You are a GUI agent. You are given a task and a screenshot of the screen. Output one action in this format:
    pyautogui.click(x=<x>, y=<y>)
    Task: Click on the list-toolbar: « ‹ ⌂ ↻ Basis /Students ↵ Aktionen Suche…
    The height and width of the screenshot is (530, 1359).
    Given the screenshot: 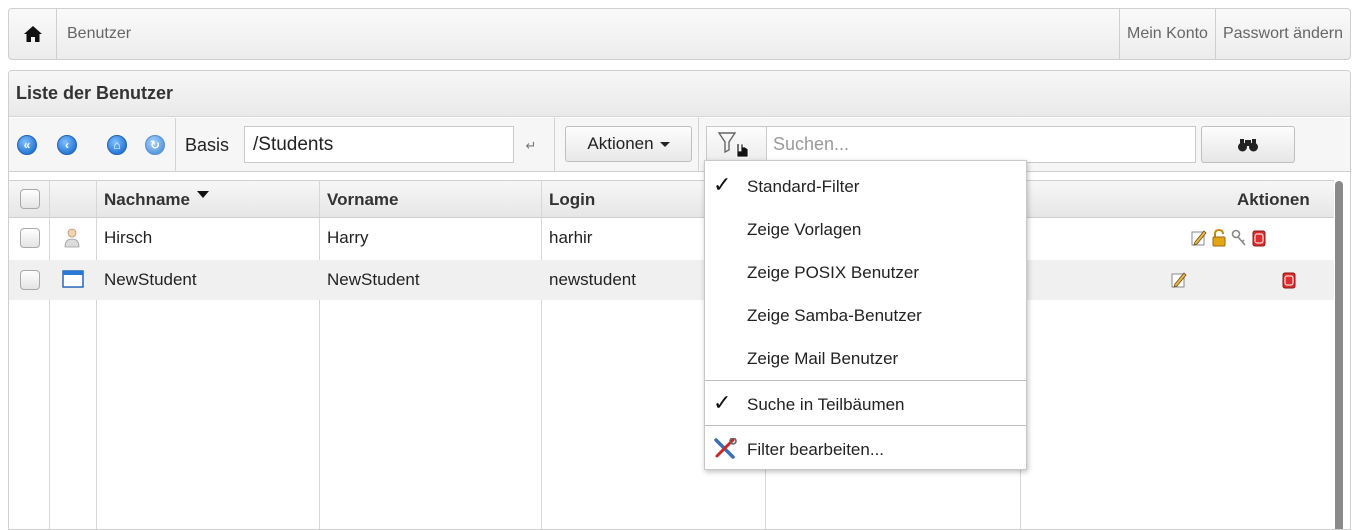 What is the action you would take?
    pyautogui.click(x=679, y=145)
    